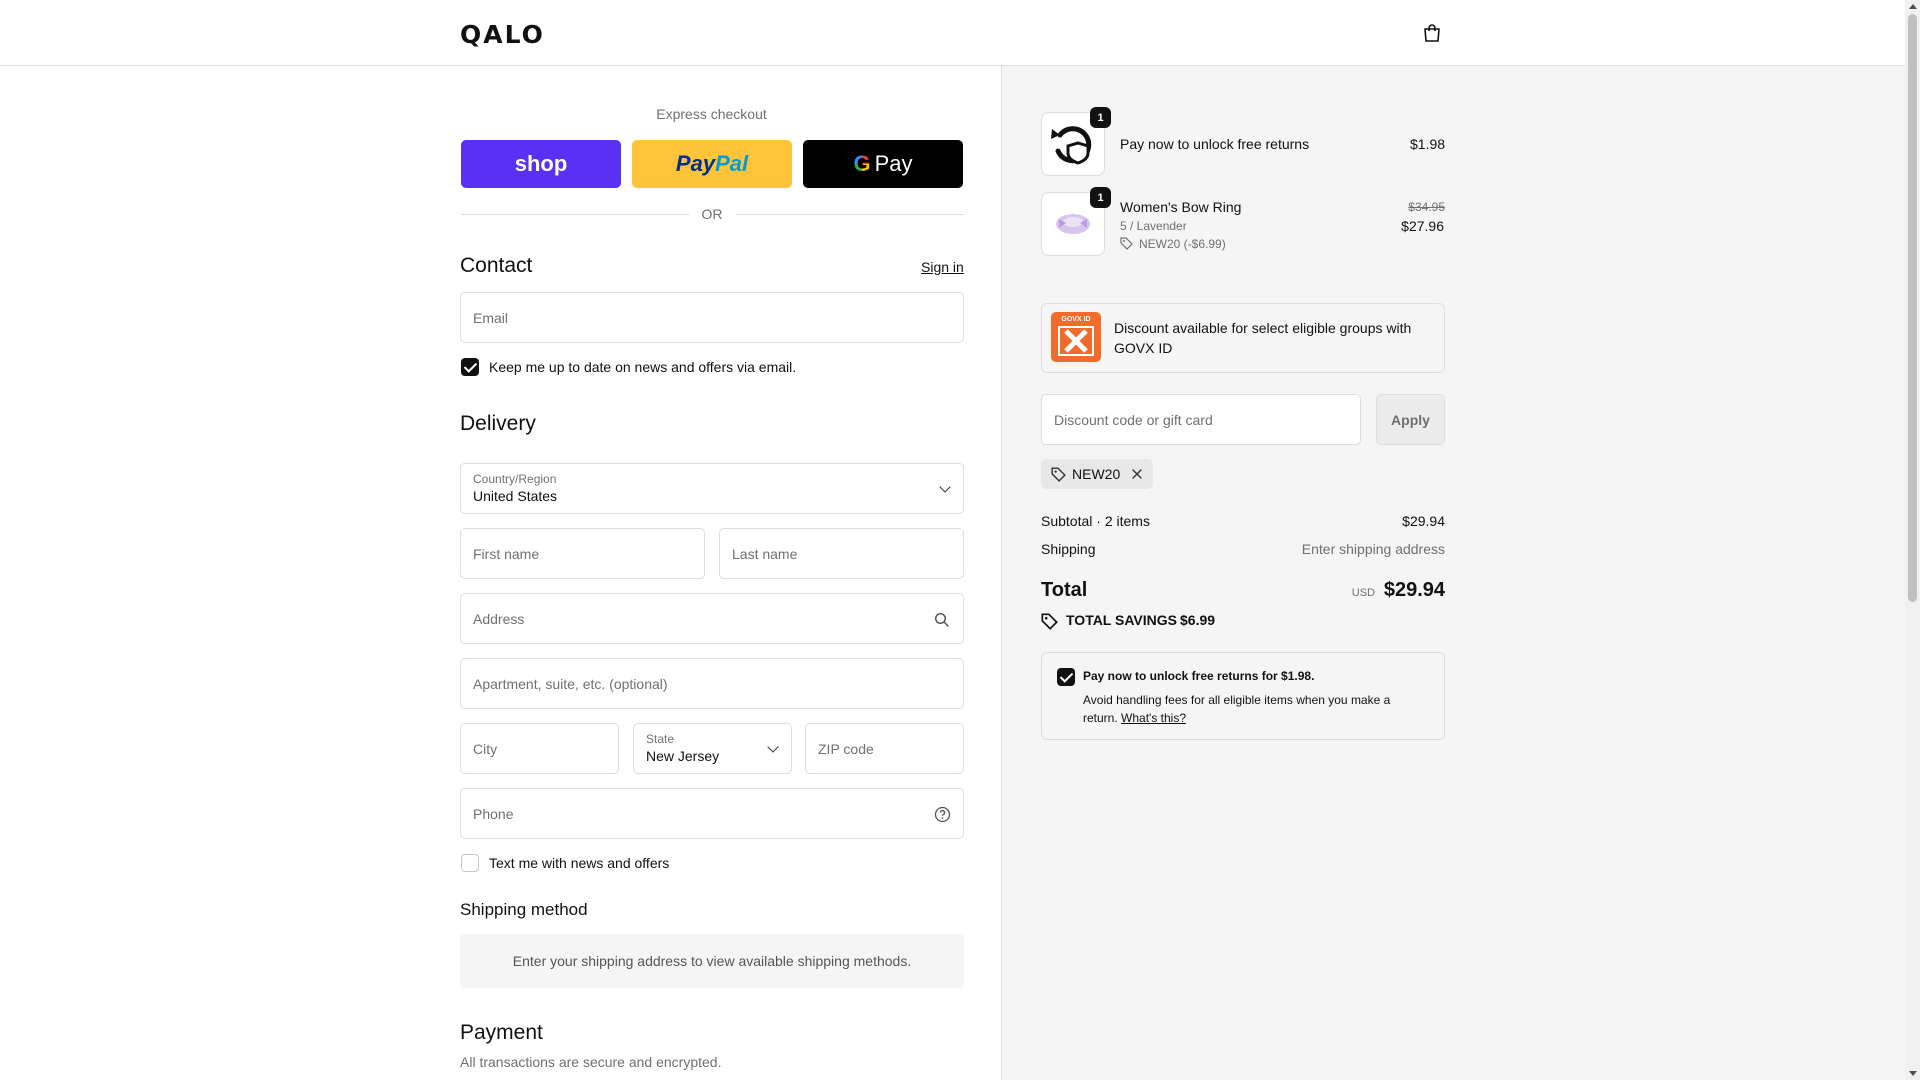 The image size is (1920, 1080). Describe the element at coordinates (1182, 244) in the screenshot. I see `item-discount: NEW20 (-$6.99)` at that location.